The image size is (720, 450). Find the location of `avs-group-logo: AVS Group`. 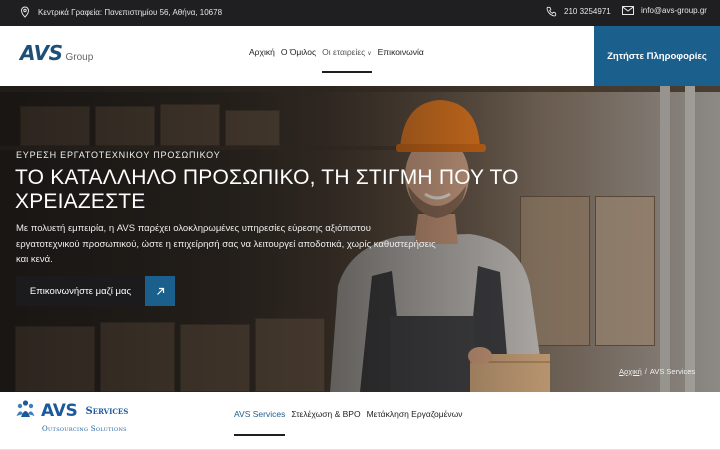

avs-group-logo: AVS Group is located at coordinates (56, 53).